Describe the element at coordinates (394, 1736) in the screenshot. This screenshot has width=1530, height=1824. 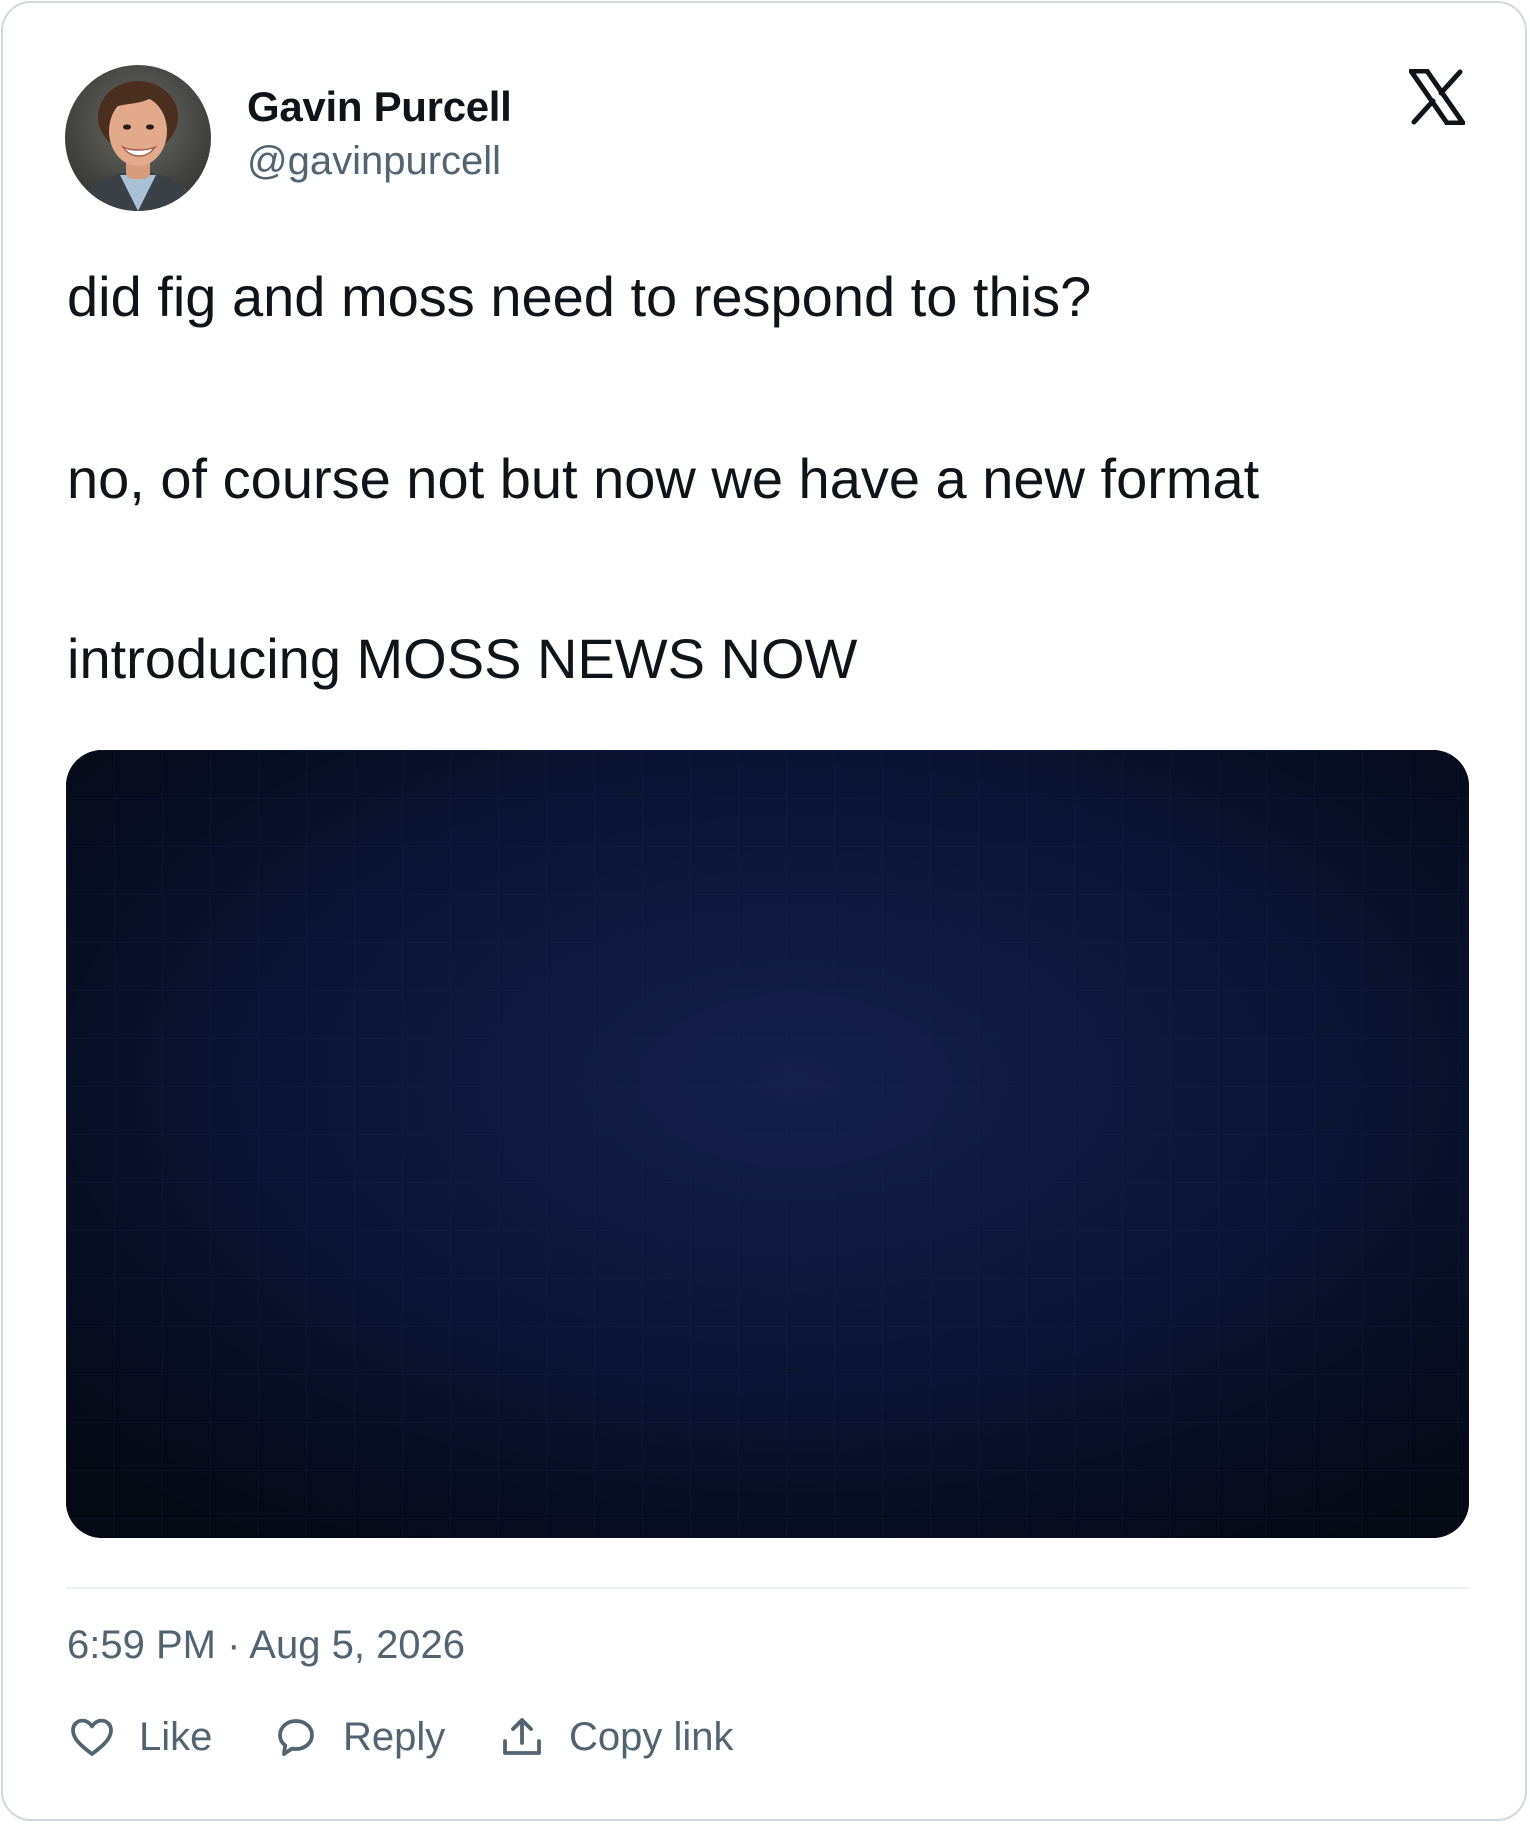
I see `reply-label: Reply` at that location.